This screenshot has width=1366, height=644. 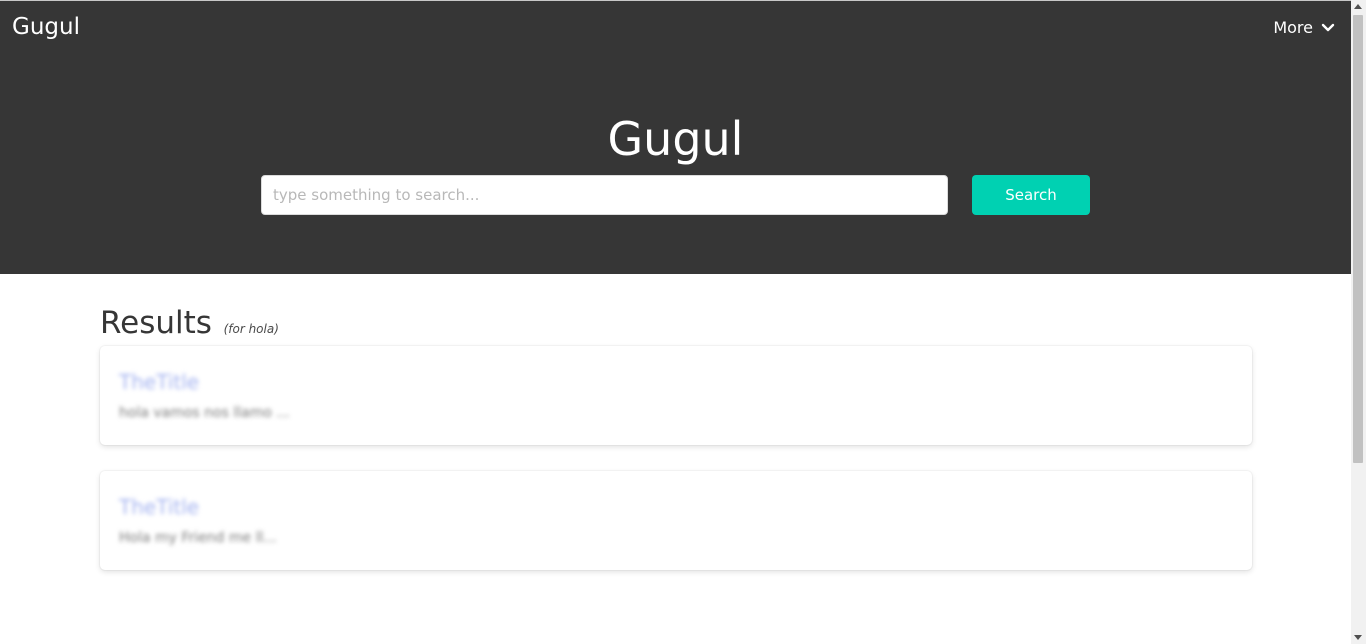 I want to click on scroll-down-arrow-icon, so click(x=1358, y=637).